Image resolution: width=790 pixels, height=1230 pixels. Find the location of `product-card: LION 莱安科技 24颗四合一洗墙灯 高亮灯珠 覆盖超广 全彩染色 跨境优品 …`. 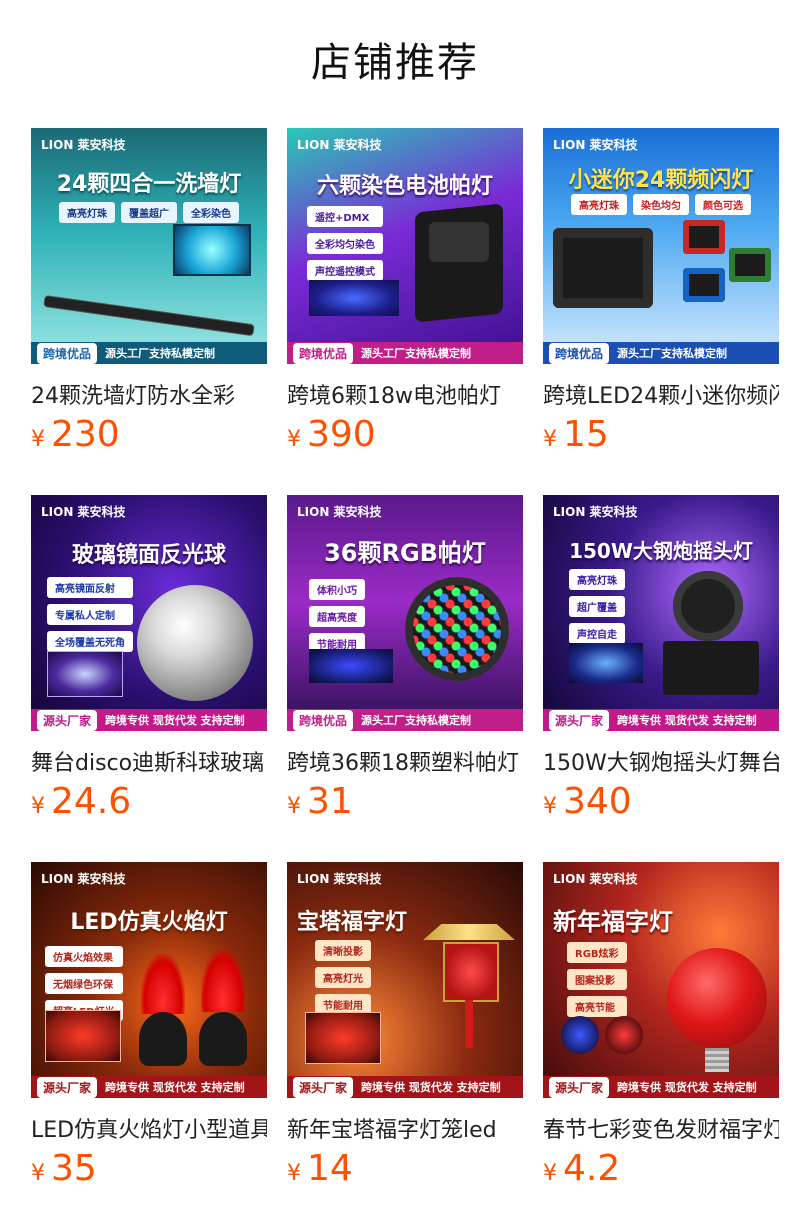

product-card: LION 莱安科技 24颗四合一洗墙灯 高亮灯珠 覆盖超广 全彩染色 跨境优品 … is located at coordinates (149, 293).